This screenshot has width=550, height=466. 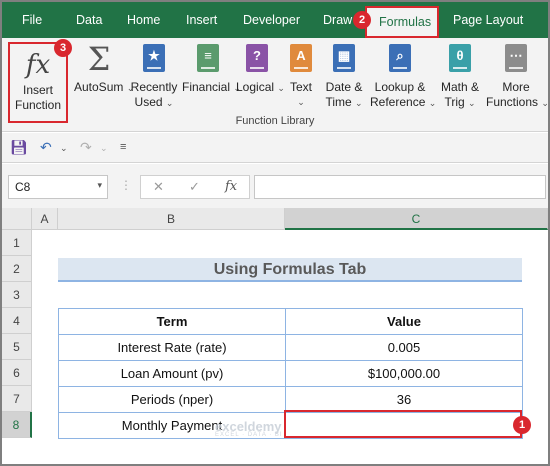 What do you see at coordinates (460, 102) in the screenshot?
I see `math-trig-label-2: Trig ⌄` at bounding box center [460, 102].